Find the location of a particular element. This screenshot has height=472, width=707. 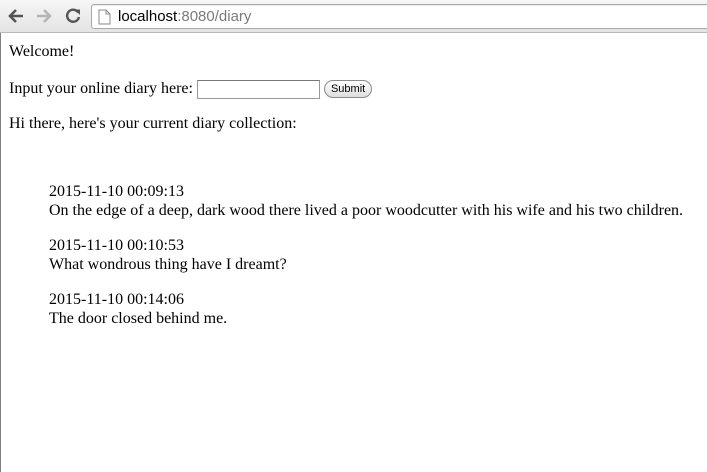

reload-button is located at coordinates (73, 16).